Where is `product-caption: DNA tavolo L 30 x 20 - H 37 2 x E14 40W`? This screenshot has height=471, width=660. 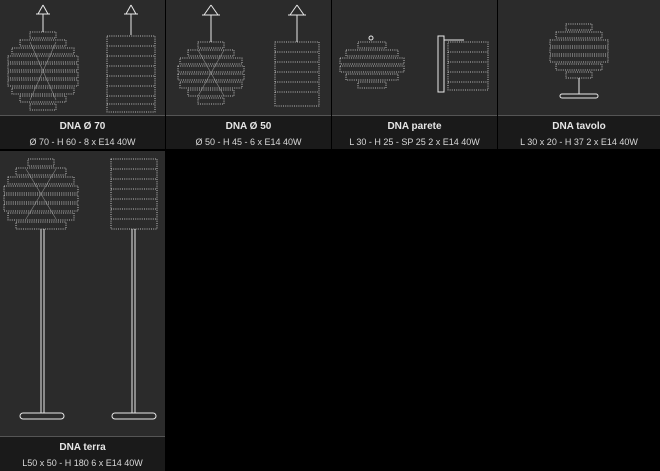
product-caption: DNA tavolo L 30 x 20 - H 37 2 x E14 40W is located at coordinates (579, 132).